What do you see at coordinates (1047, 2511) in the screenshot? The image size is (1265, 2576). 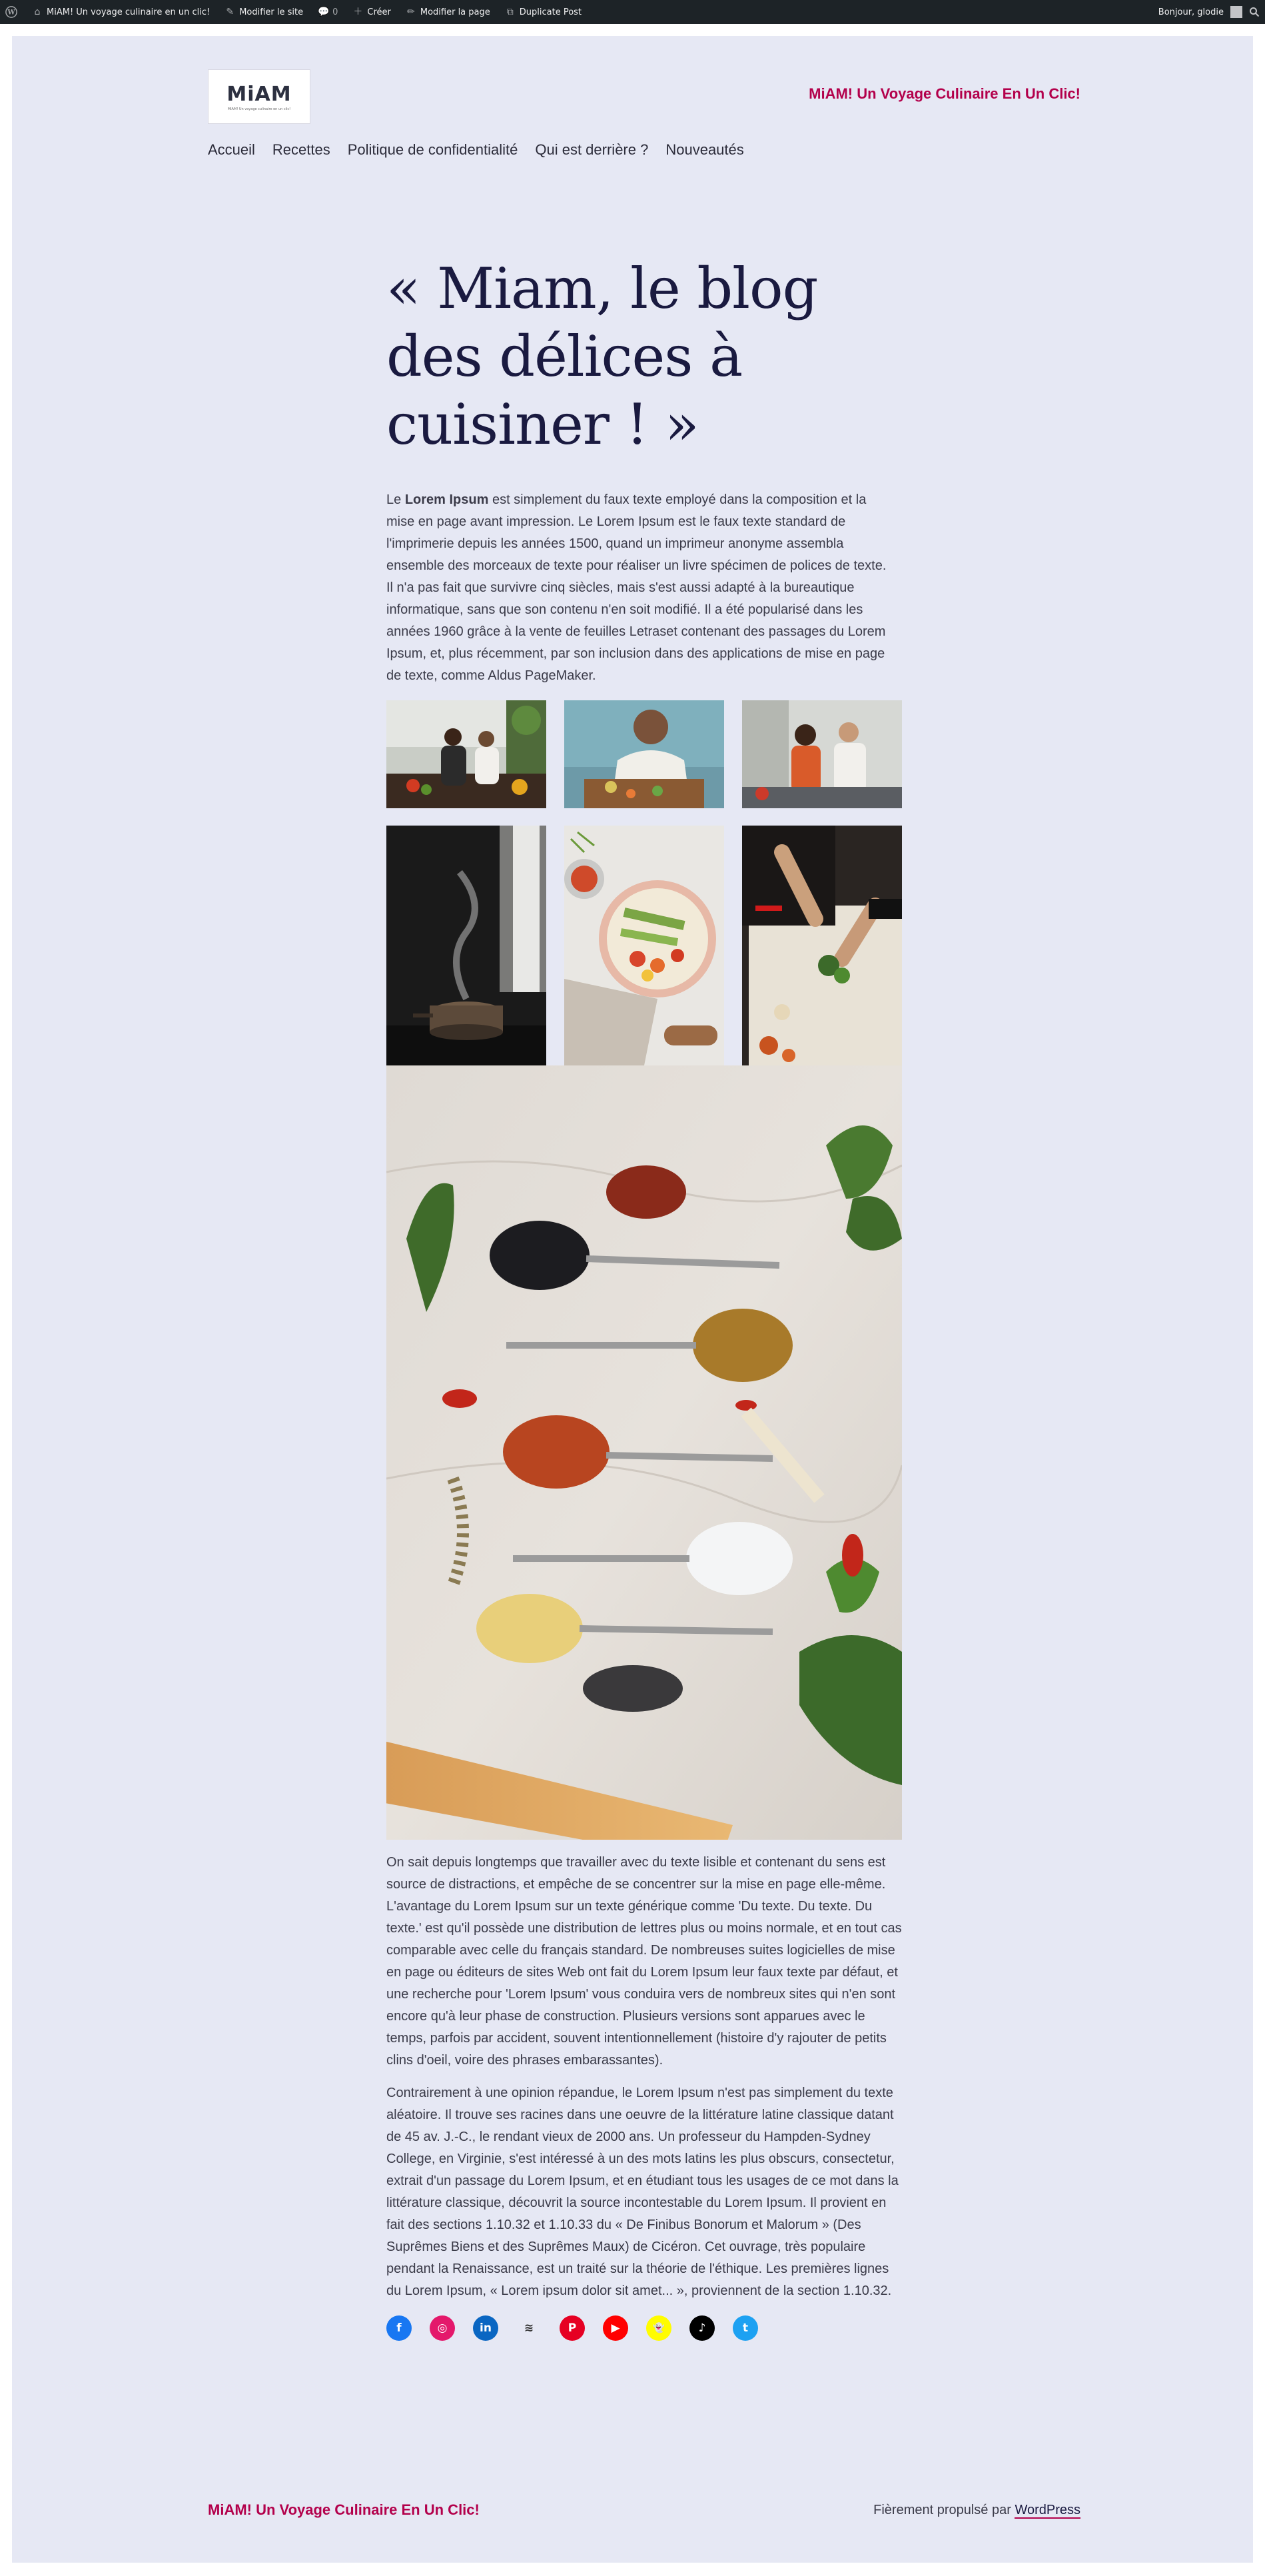 I see `wordpress-link: WordPress` at bounding box center [1047, 2511].